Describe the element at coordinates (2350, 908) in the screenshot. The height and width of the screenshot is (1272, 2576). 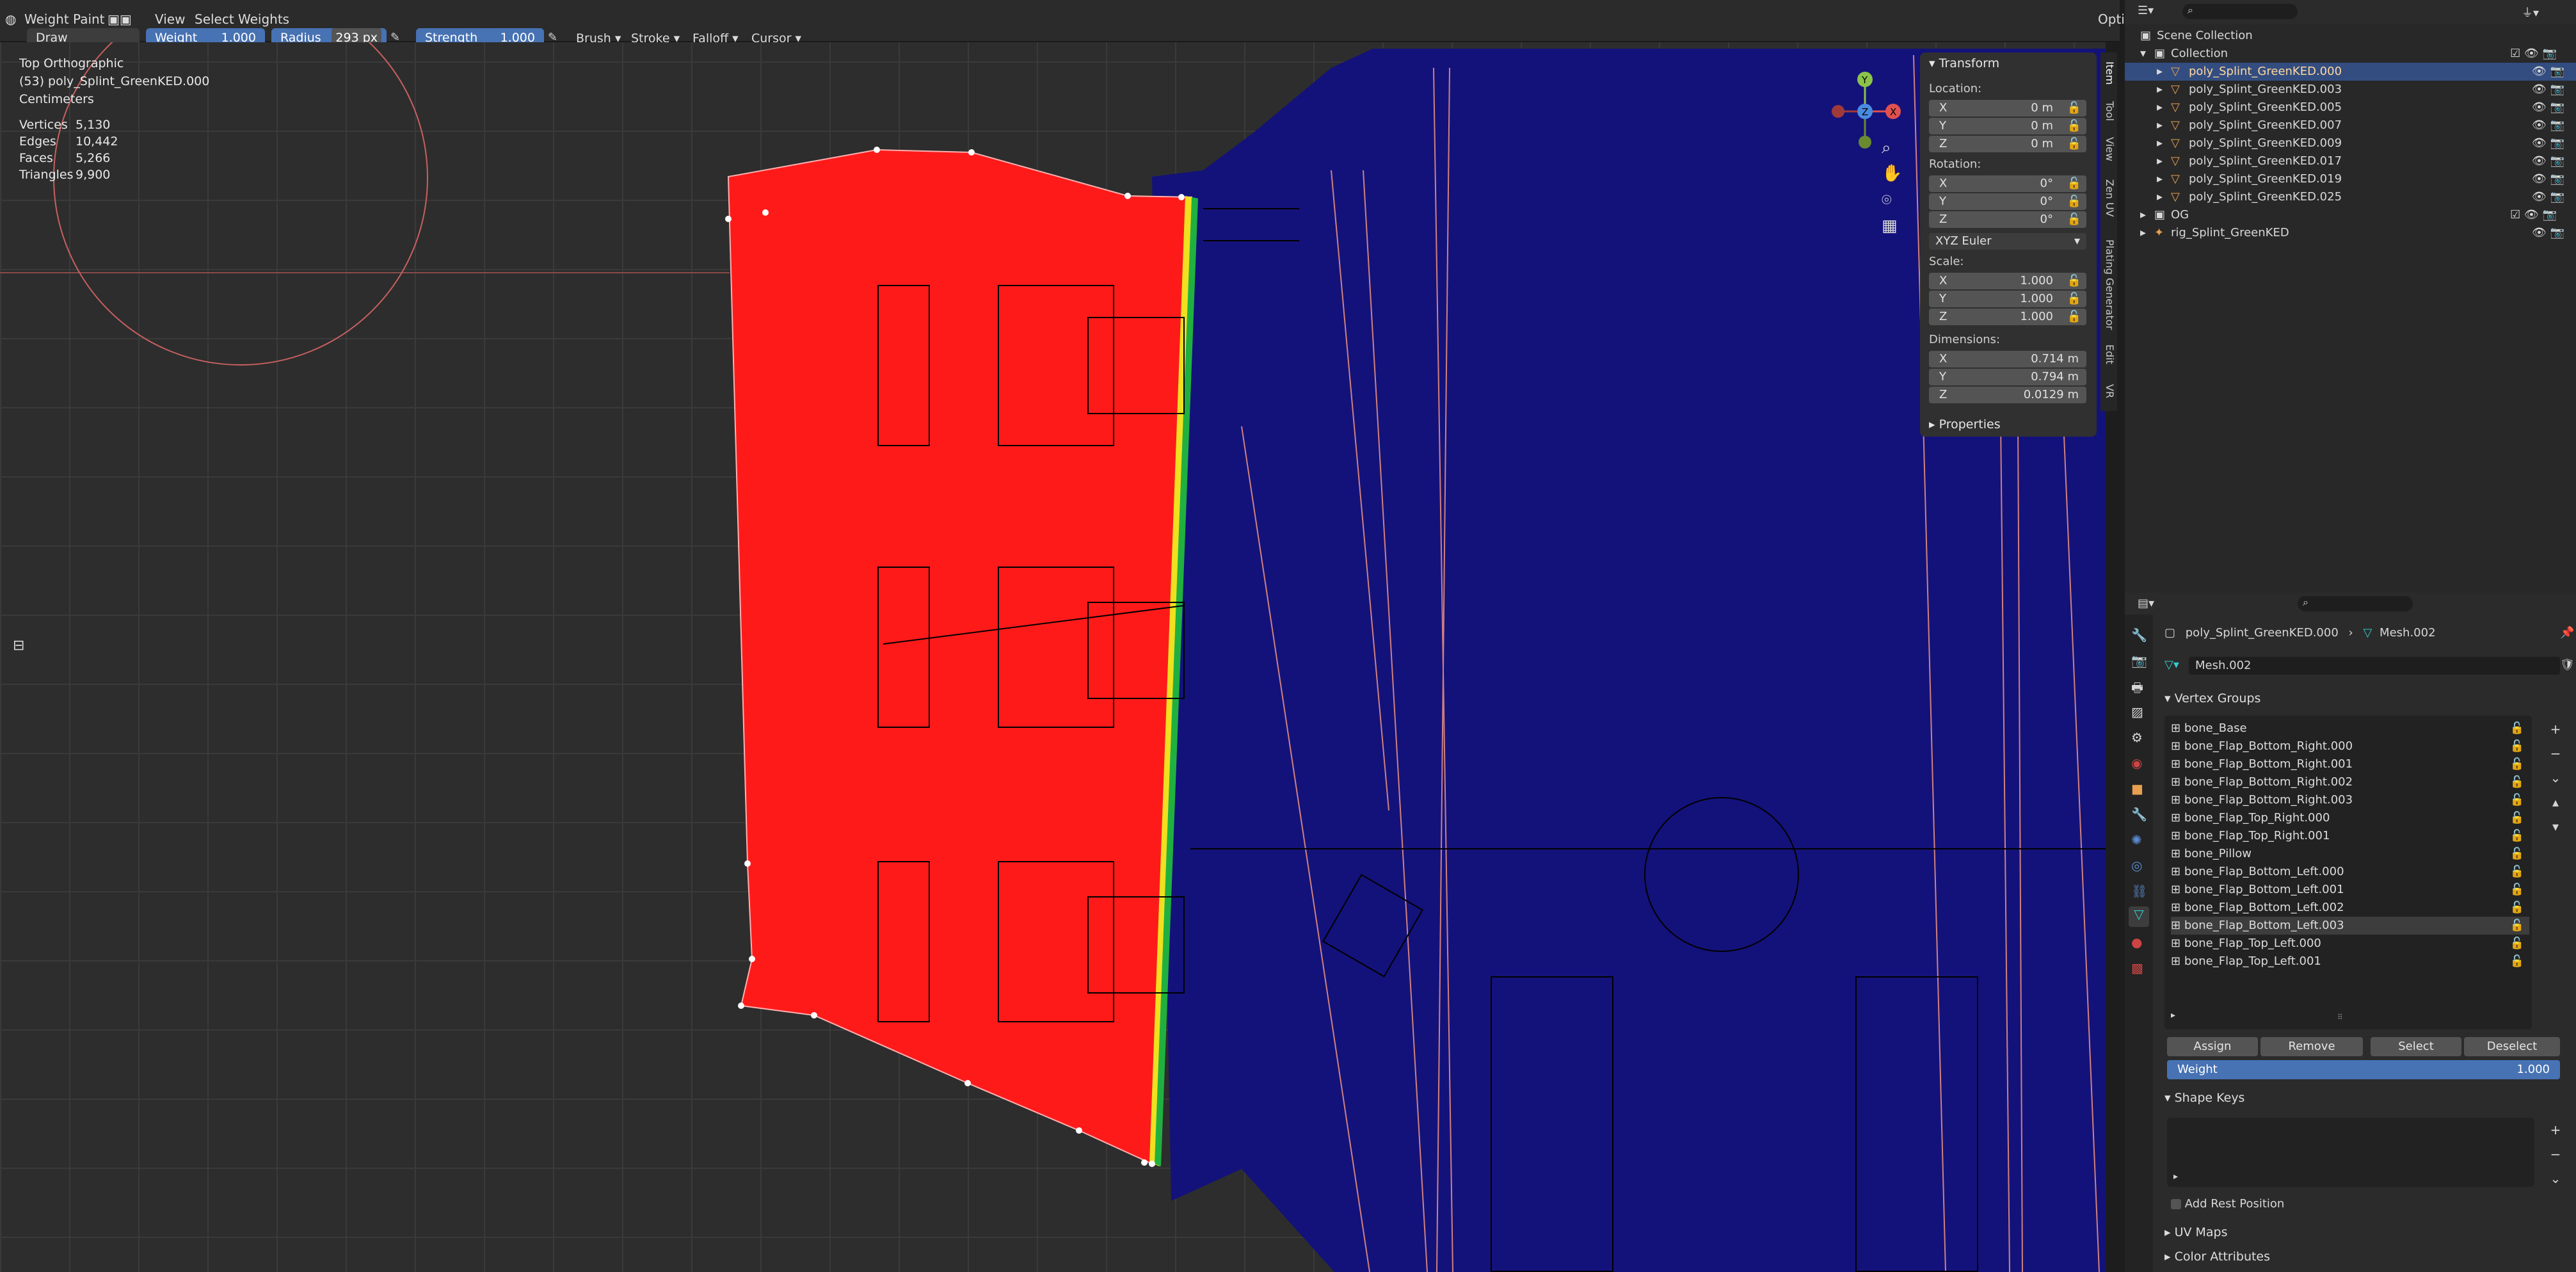
I see `list-item: ⊞ bone_Flap_Bottom_Left.002 🔓` at that location.